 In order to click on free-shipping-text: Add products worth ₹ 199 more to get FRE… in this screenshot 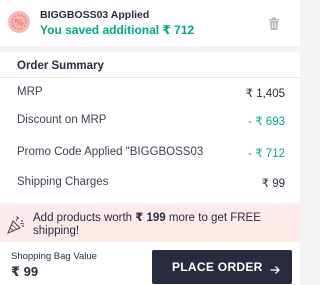, I will do `click(147, 217)`.